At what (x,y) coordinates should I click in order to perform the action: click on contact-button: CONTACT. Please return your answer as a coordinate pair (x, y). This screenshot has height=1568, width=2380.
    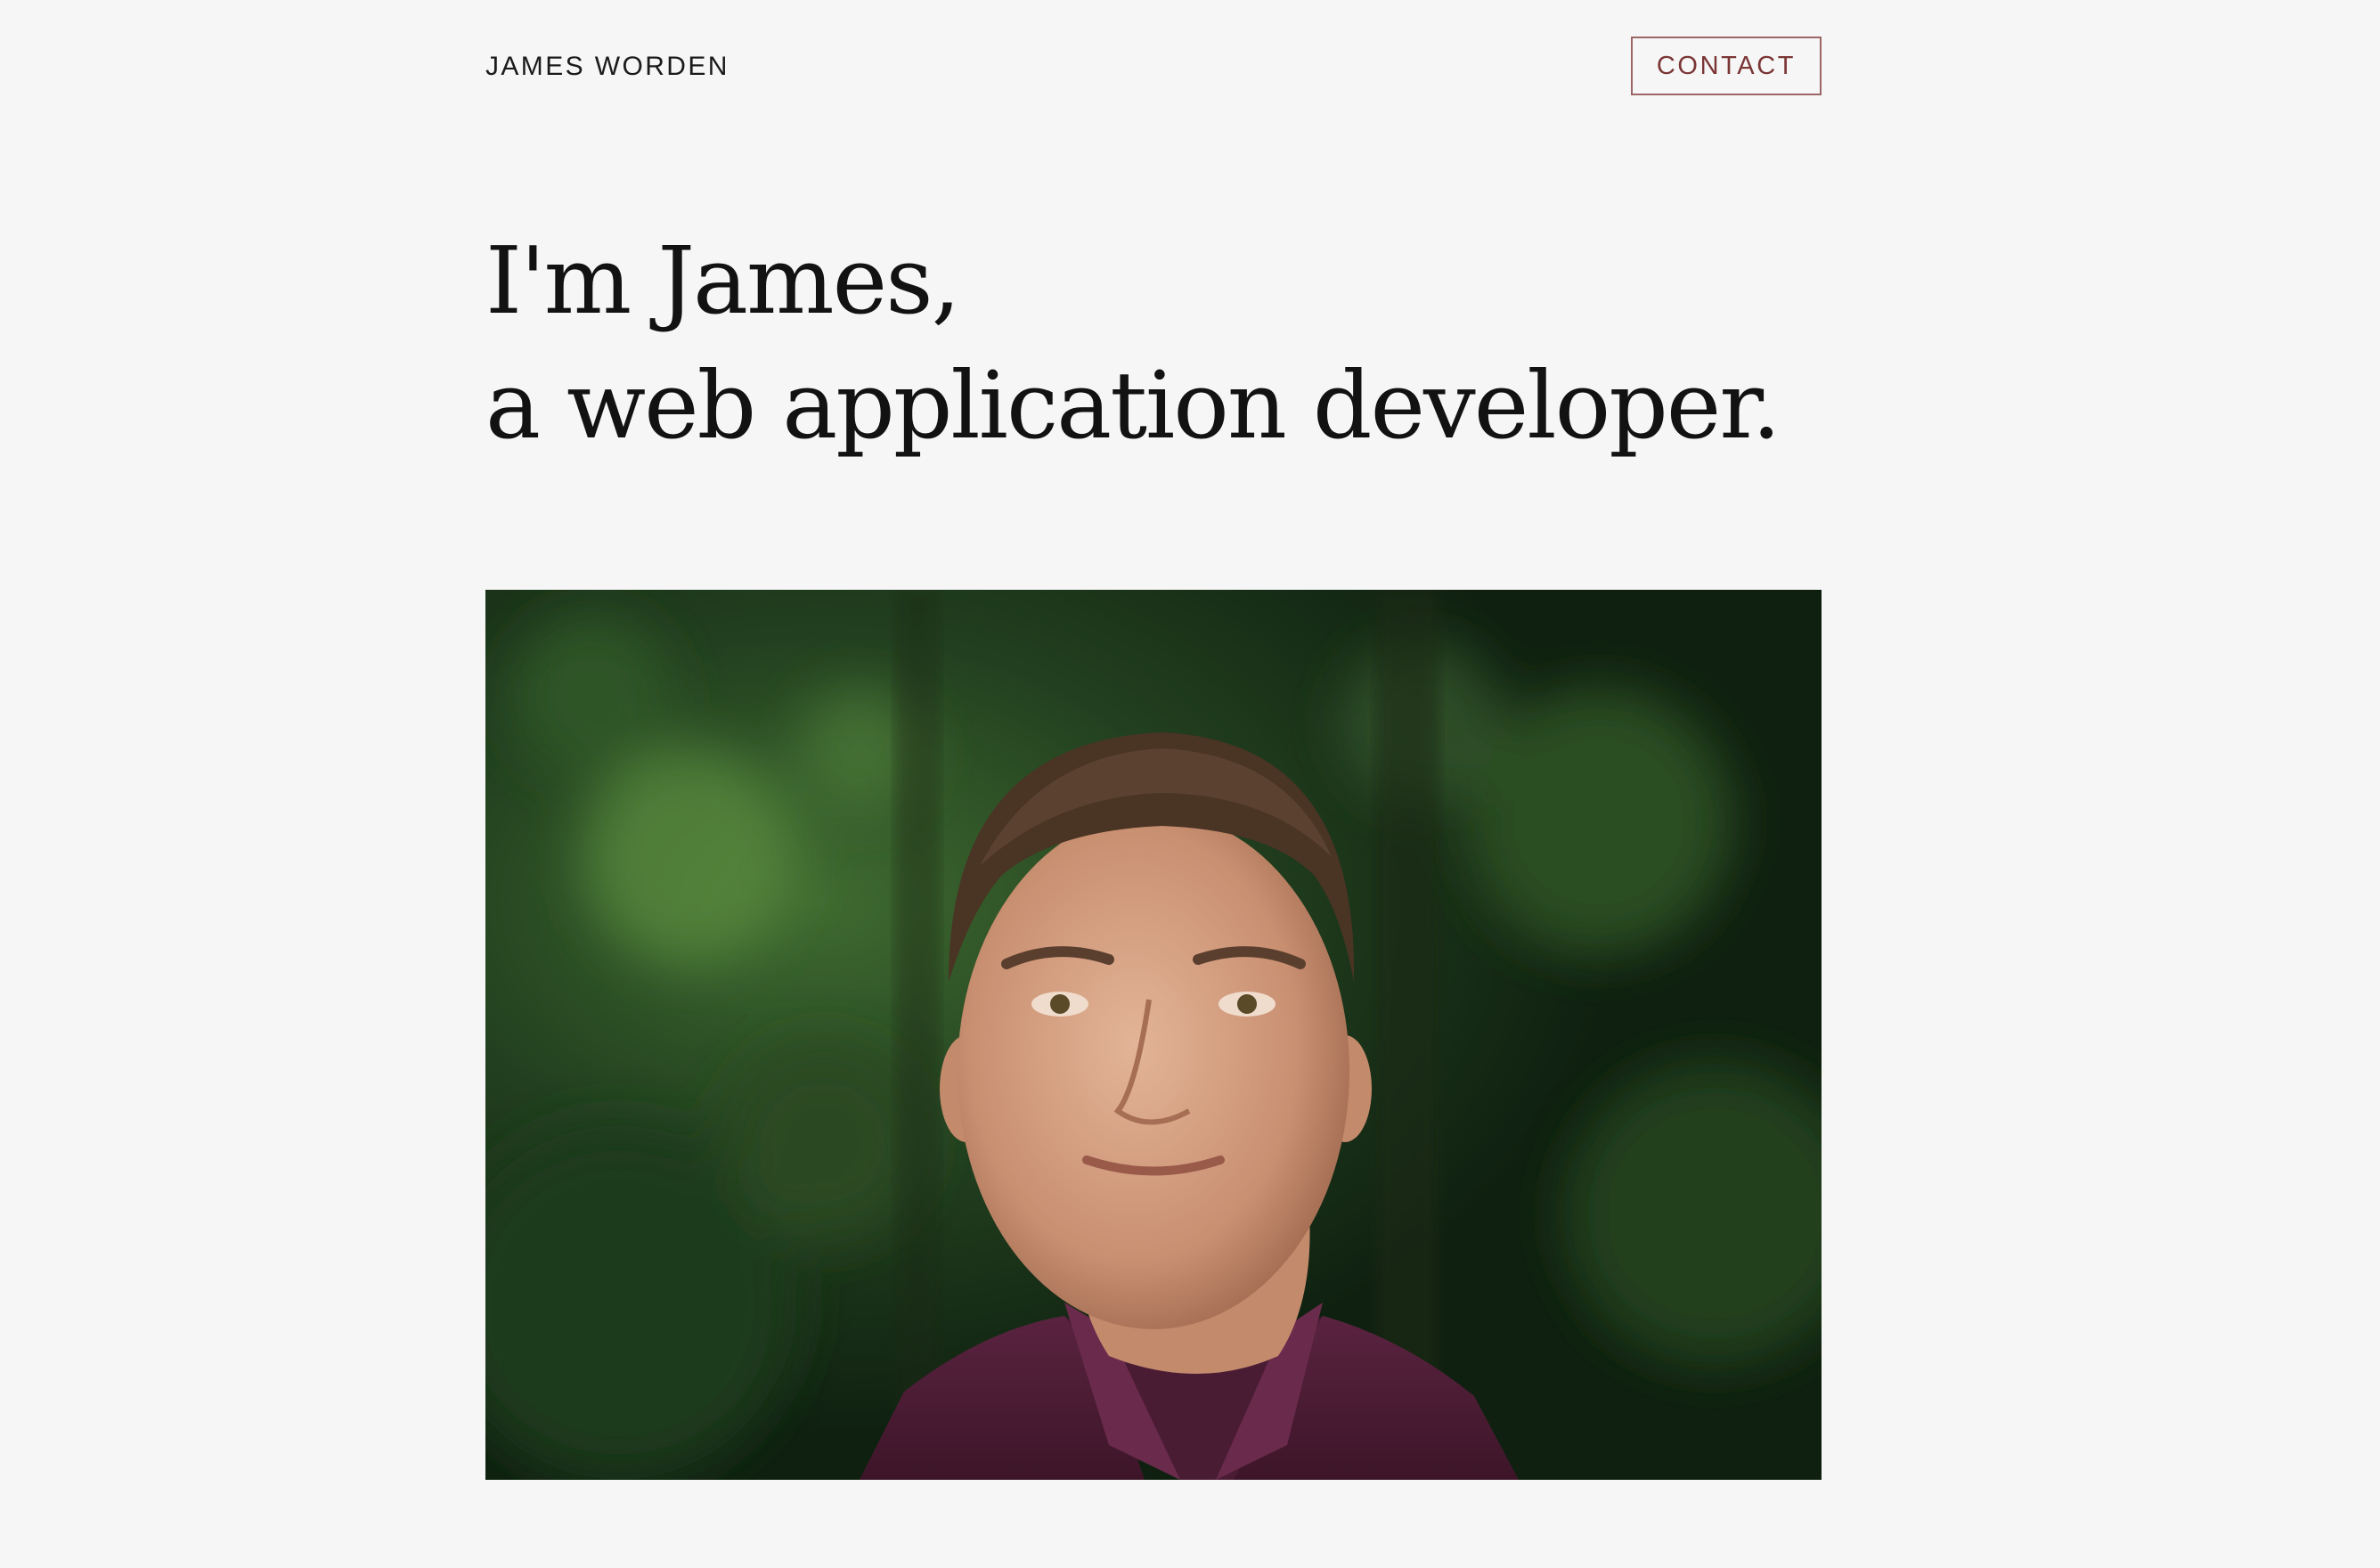
    Looking at the image, I should click on (1726, 66).